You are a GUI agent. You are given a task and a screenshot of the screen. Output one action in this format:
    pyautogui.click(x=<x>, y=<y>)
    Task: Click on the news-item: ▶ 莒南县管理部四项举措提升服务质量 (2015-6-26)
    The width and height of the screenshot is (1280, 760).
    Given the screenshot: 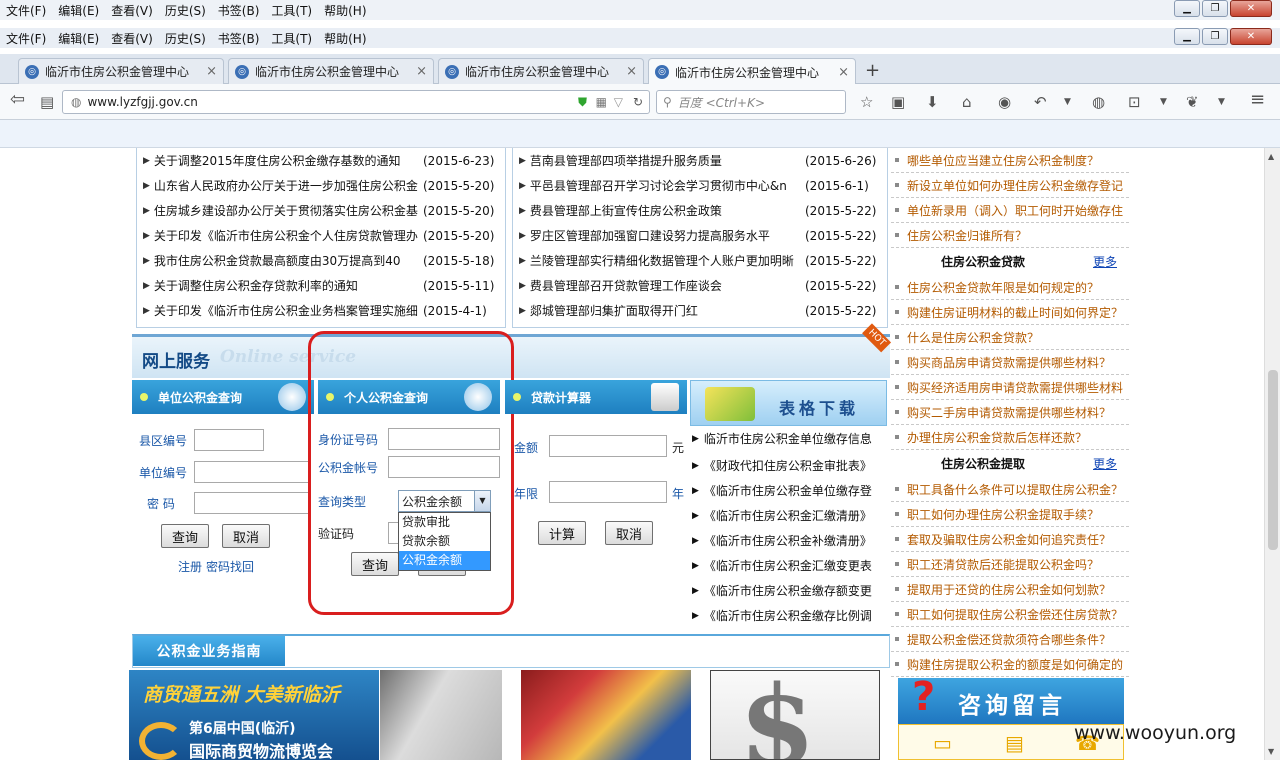 What is the action you would take?
    pyautogui.click(x=700, y=160)
    